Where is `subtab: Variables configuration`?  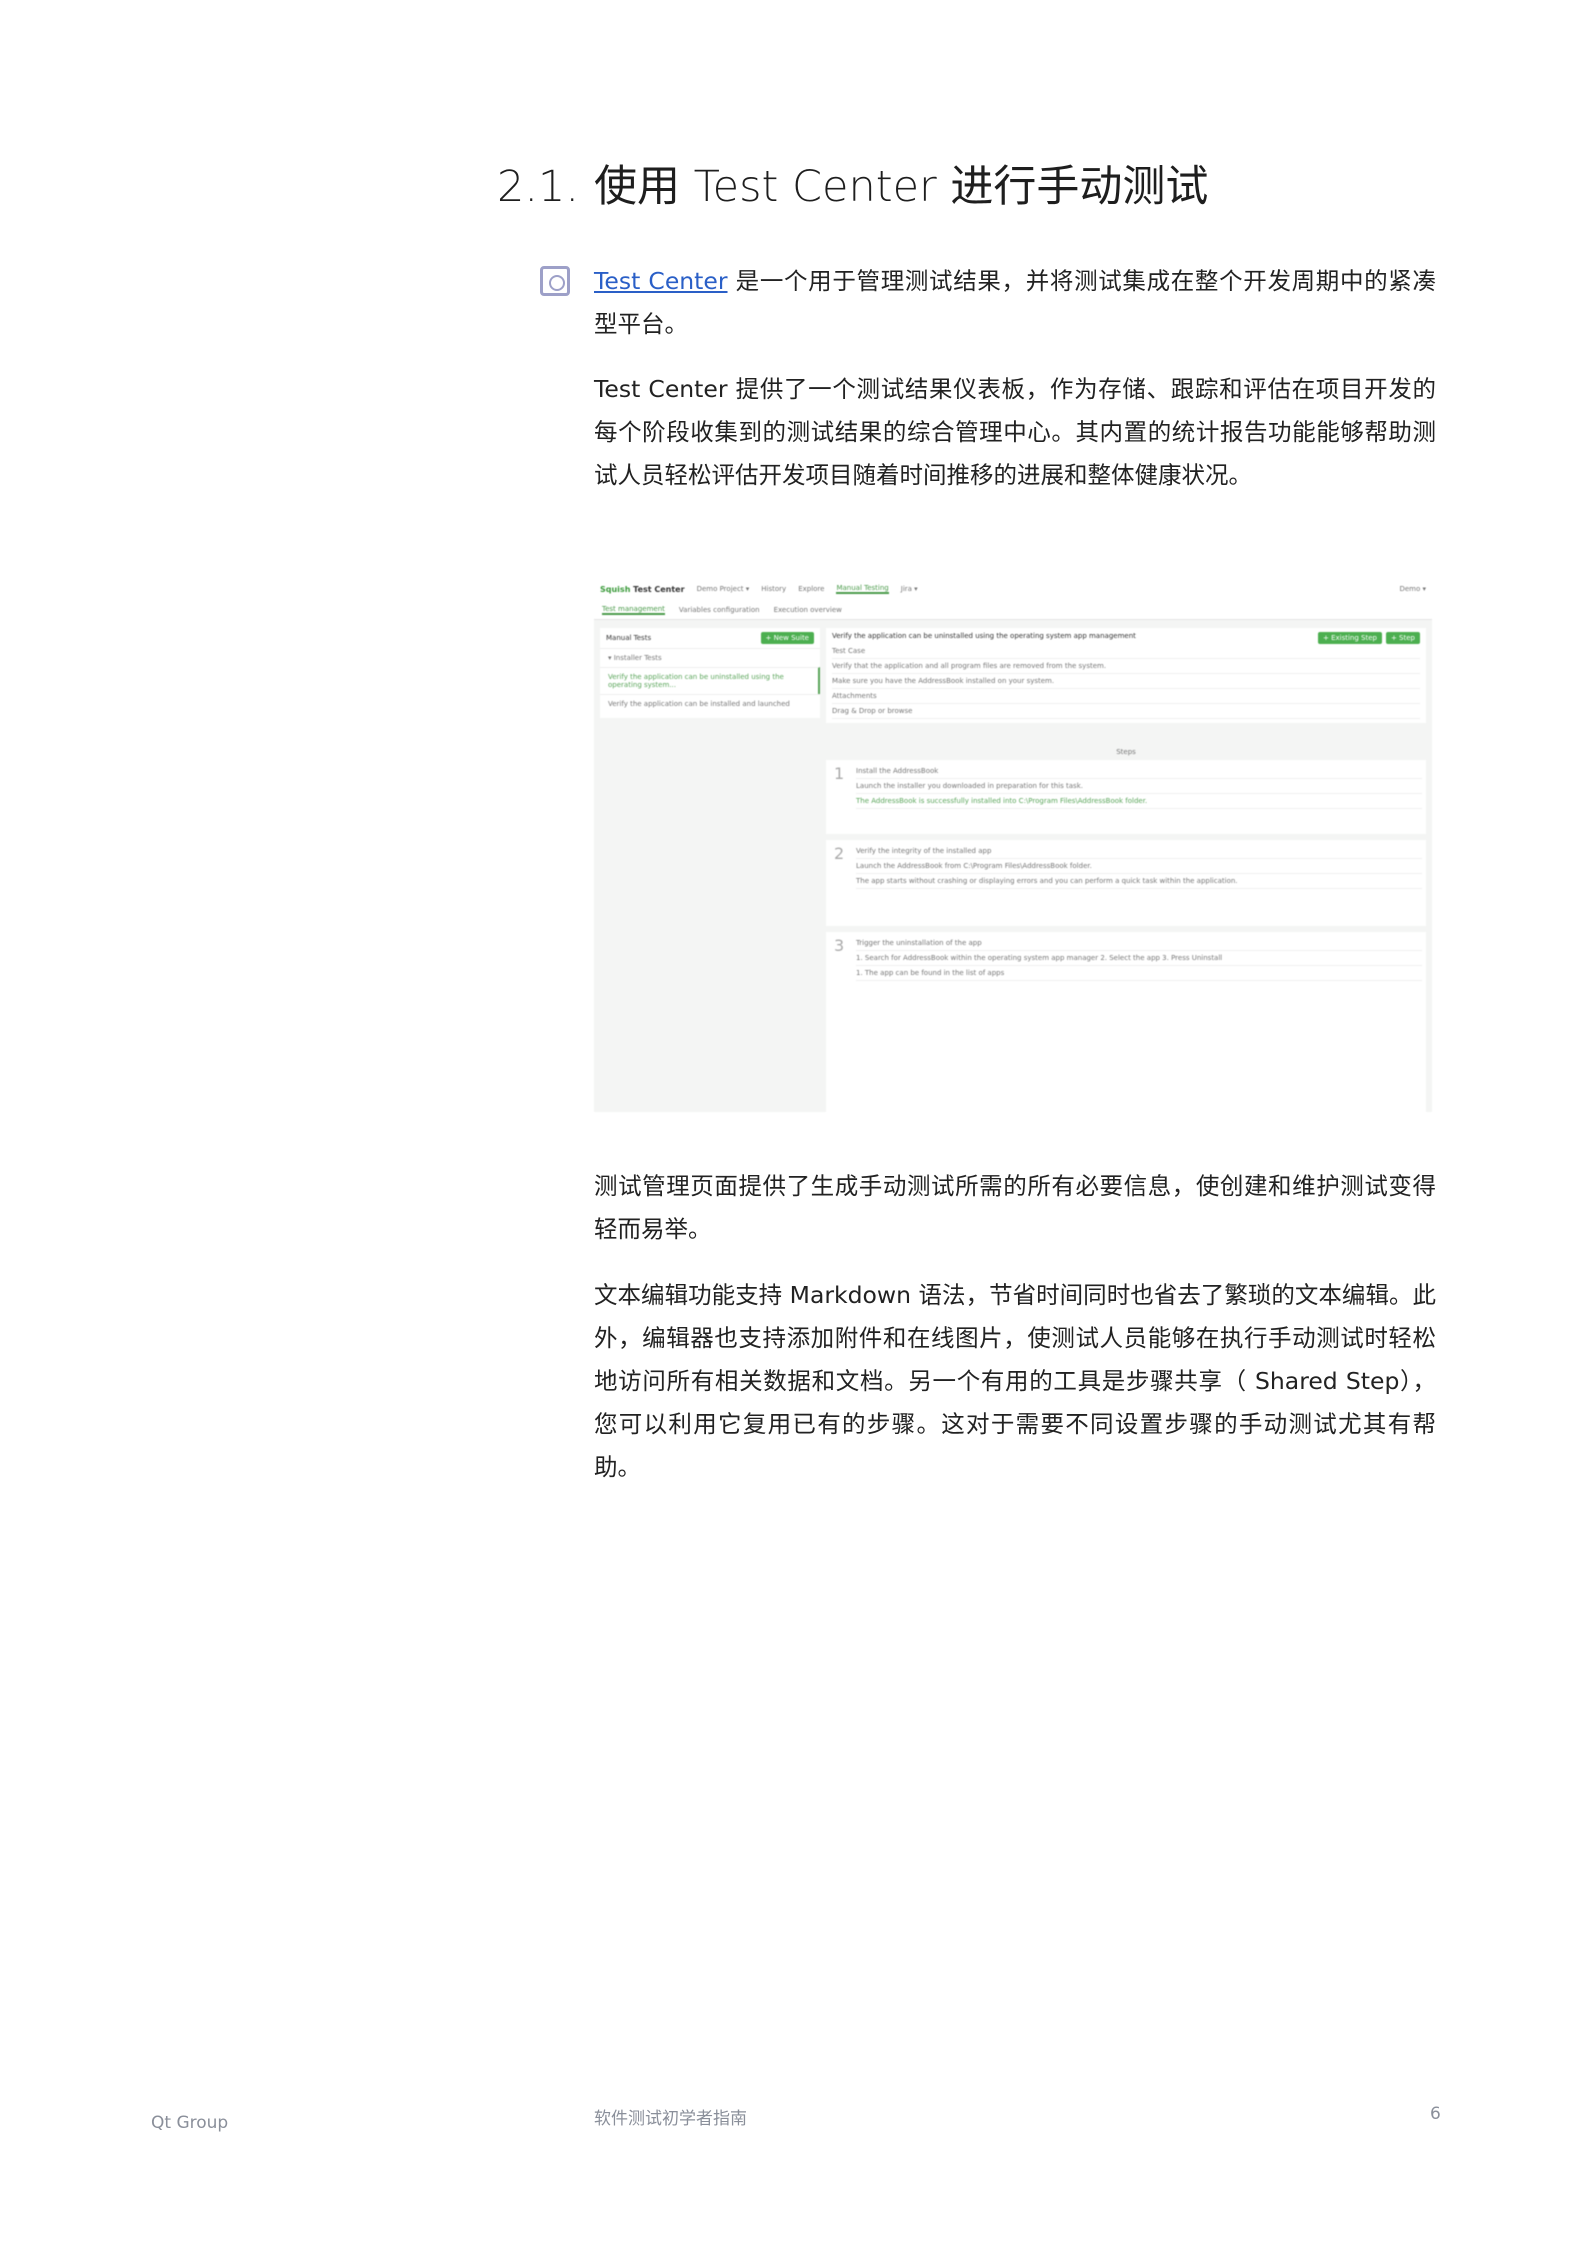 subtab: Variables configuration is located at coordinates (719, 609).